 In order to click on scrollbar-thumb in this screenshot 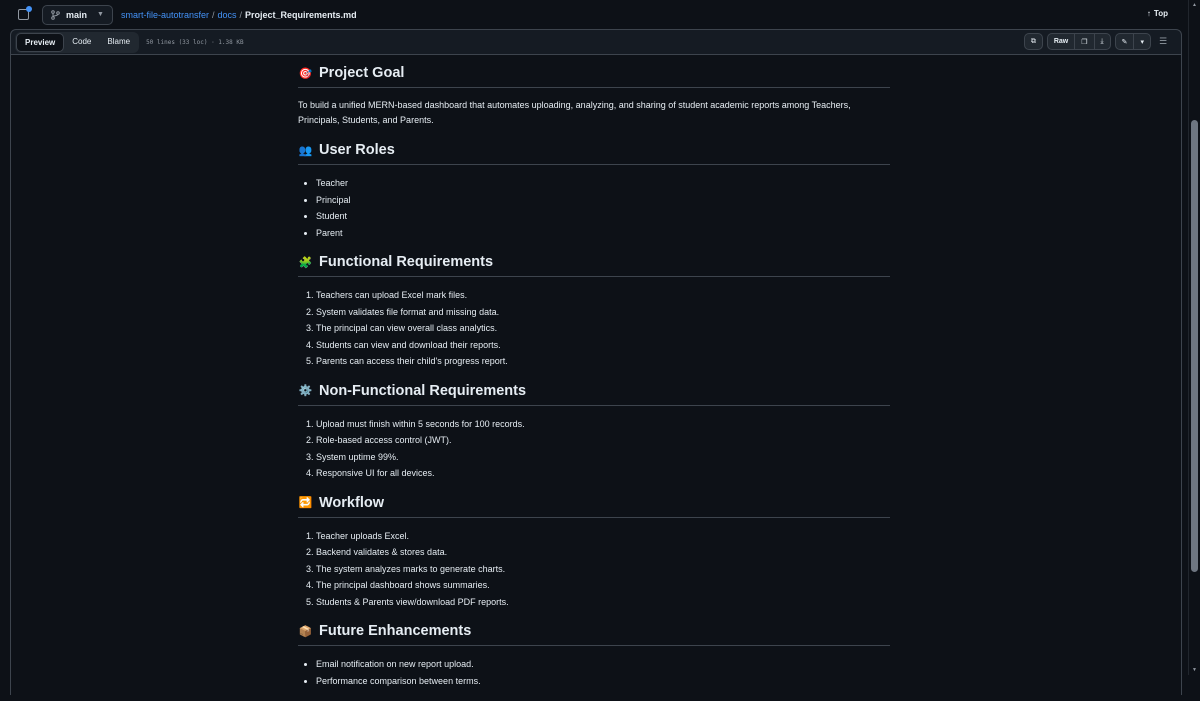, I will do `click(1194, 346)`.